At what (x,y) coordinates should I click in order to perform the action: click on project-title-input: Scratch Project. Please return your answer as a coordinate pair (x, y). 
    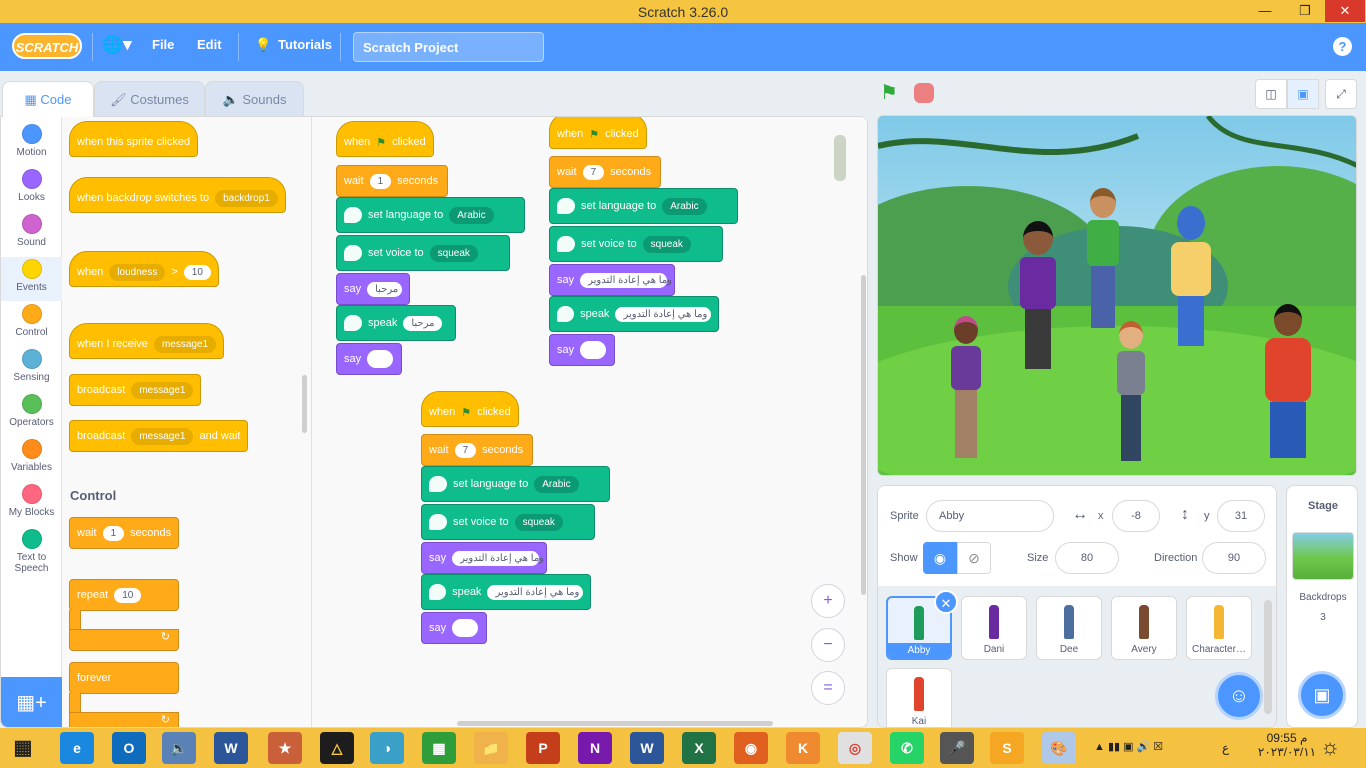
    Looking at the image, I should click on (448, 47).